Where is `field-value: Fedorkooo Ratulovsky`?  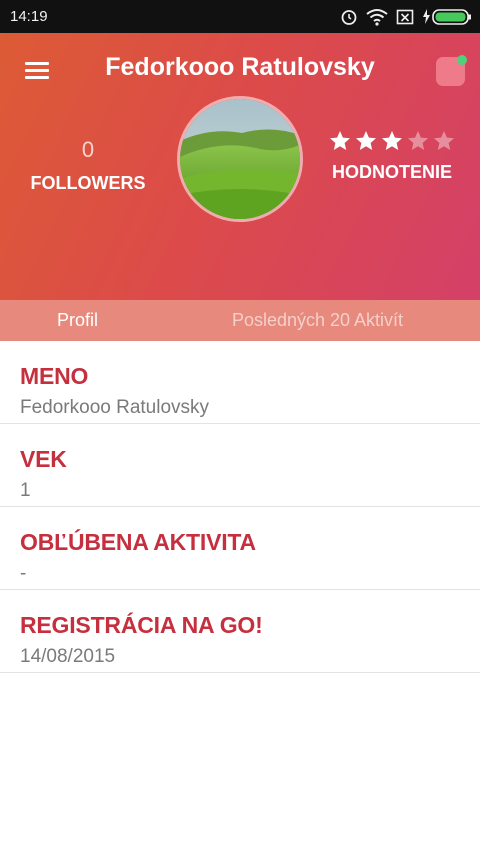 field-value: Fedorkooo Ratulovsky is located at coordinates (115, 407).